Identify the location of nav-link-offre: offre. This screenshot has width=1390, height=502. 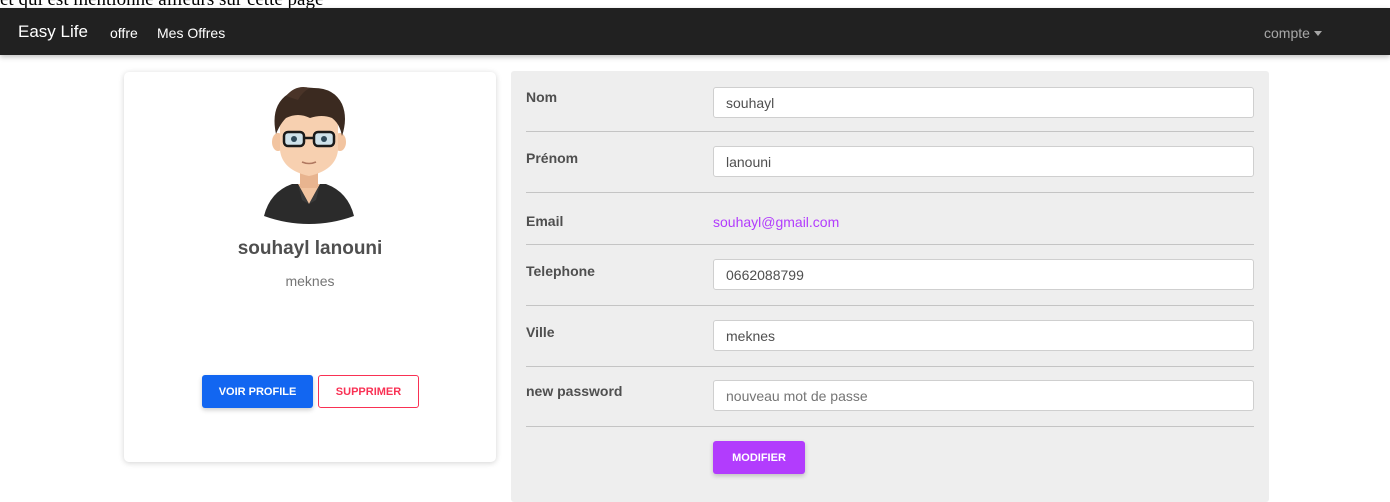
(124, 33).